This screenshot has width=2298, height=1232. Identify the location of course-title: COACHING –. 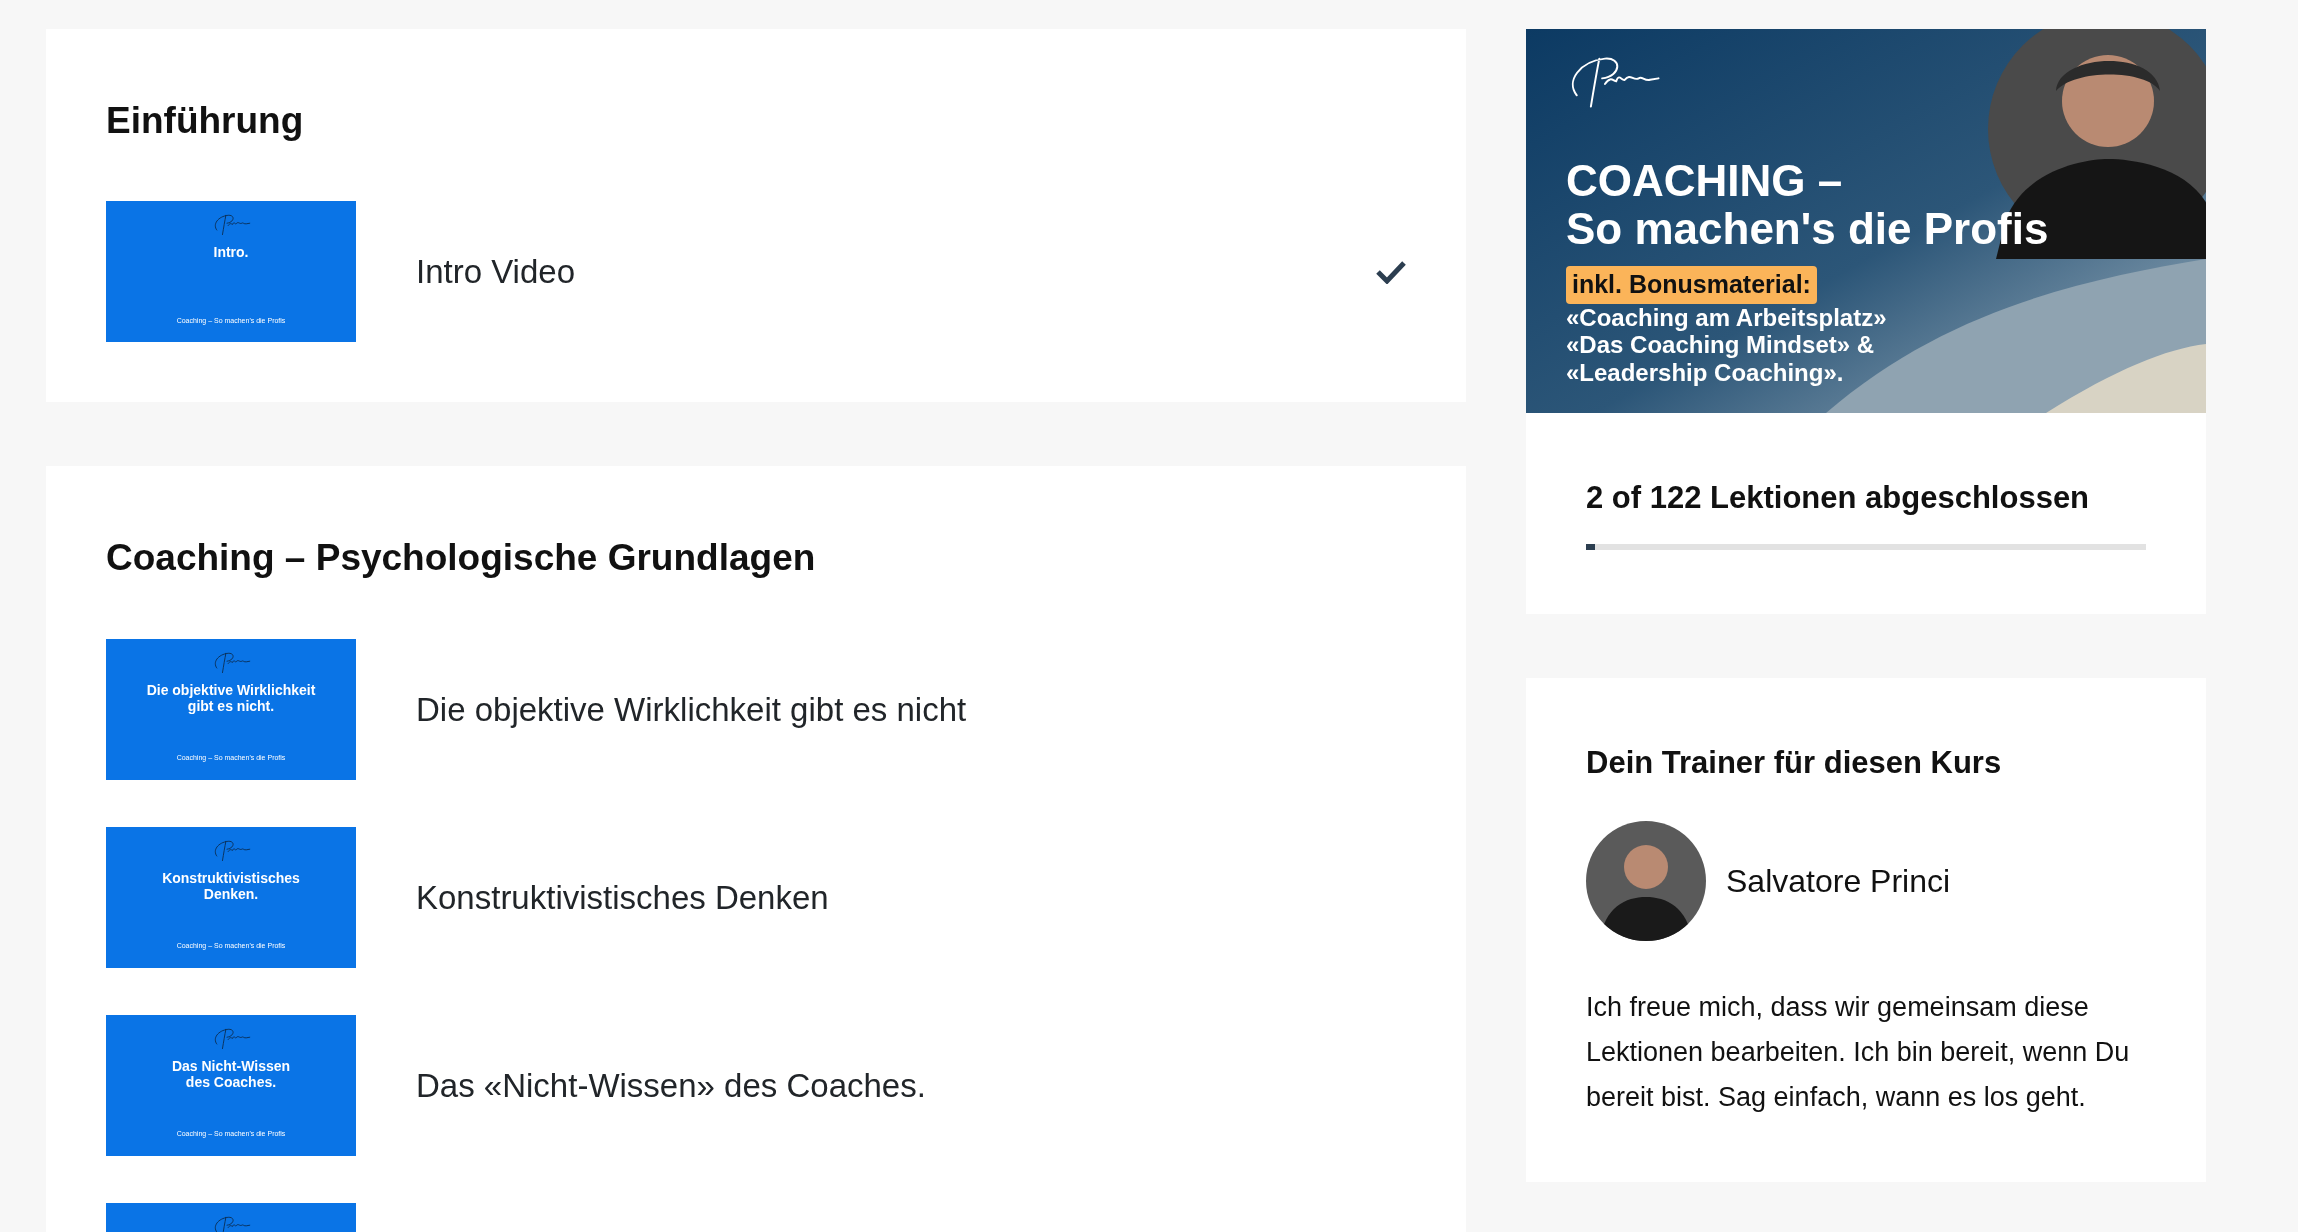
(1705, 181).